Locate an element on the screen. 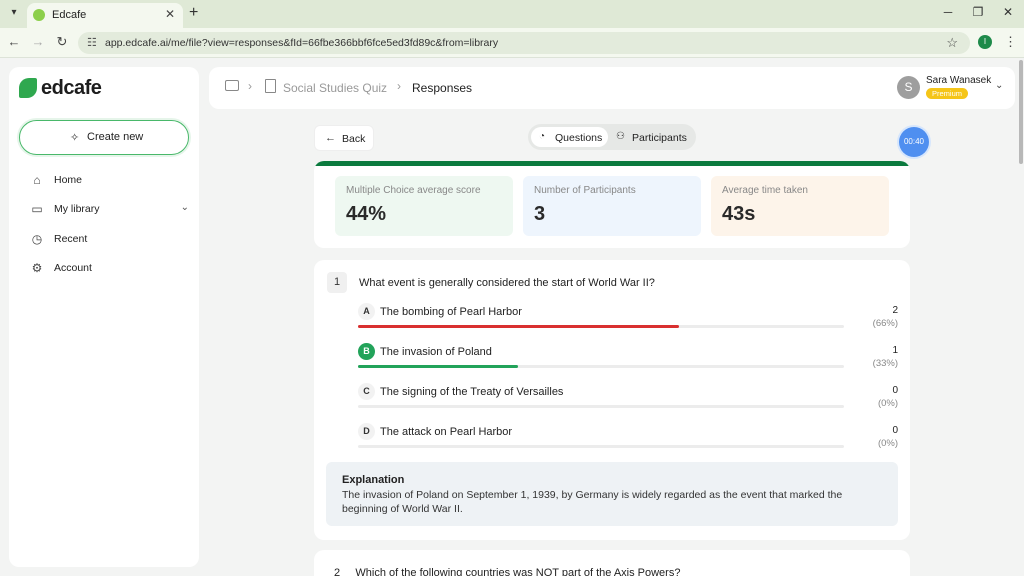 This screenshot has width=1024, height=576. explanation-title: Explanation is located at coordinates (373, 480).